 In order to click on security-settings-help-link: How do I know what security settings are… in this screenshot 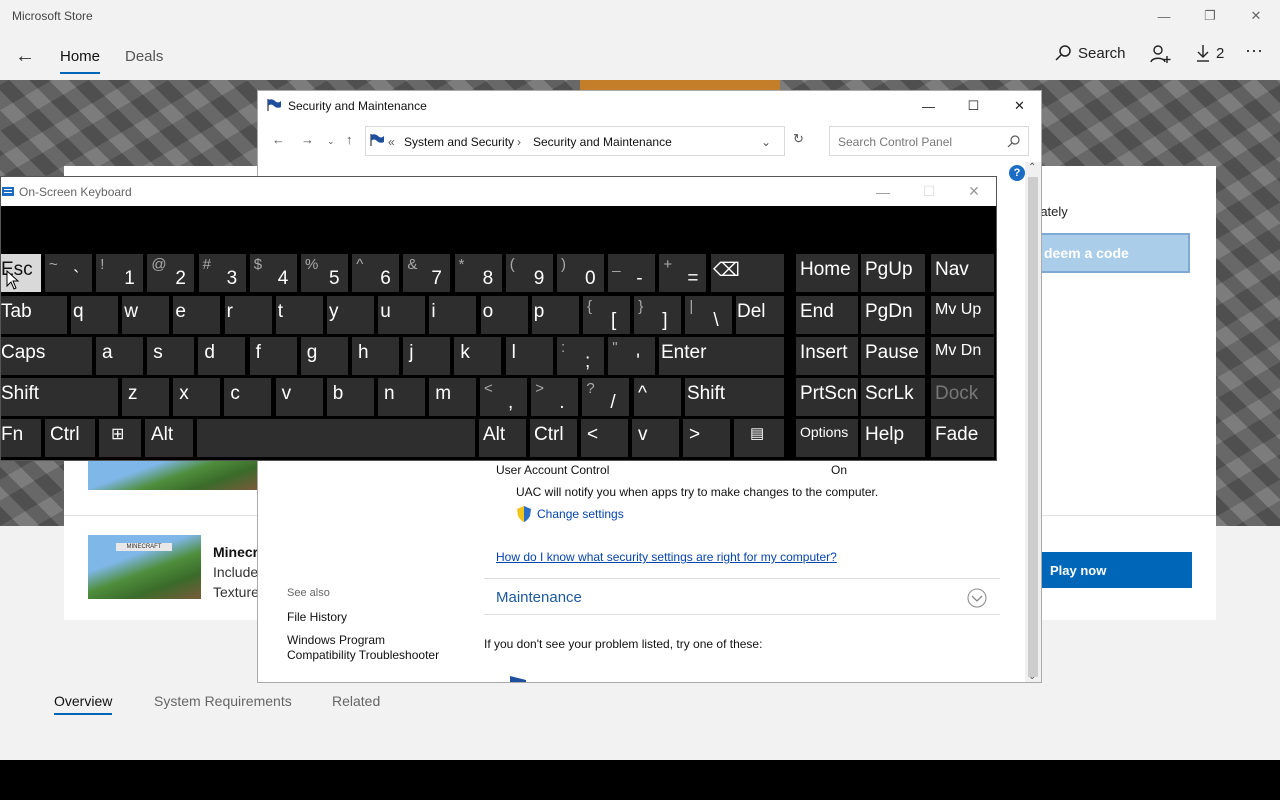, I will do `click(666, 557)`.